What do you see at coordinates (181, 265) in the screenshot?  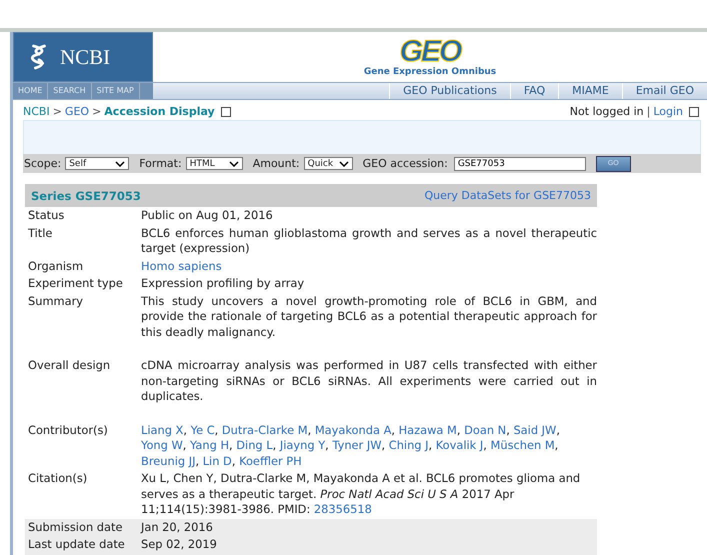 I see `organism-link: Homo sapiens` at bounding box center [181, 265].